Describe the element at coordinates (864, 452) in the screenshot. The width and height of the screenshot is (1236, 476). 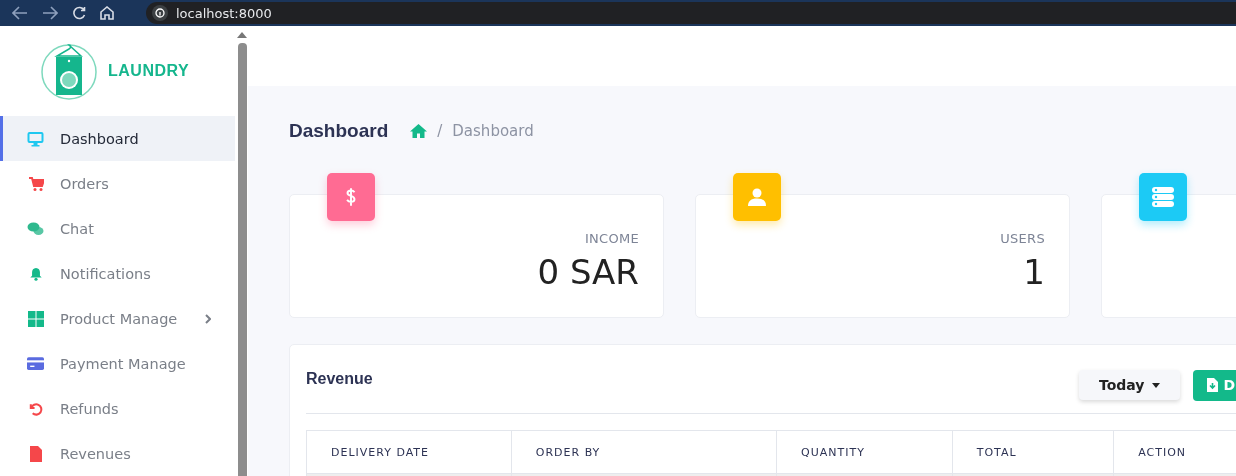
I see `column-header: QUANTITY` at that location.